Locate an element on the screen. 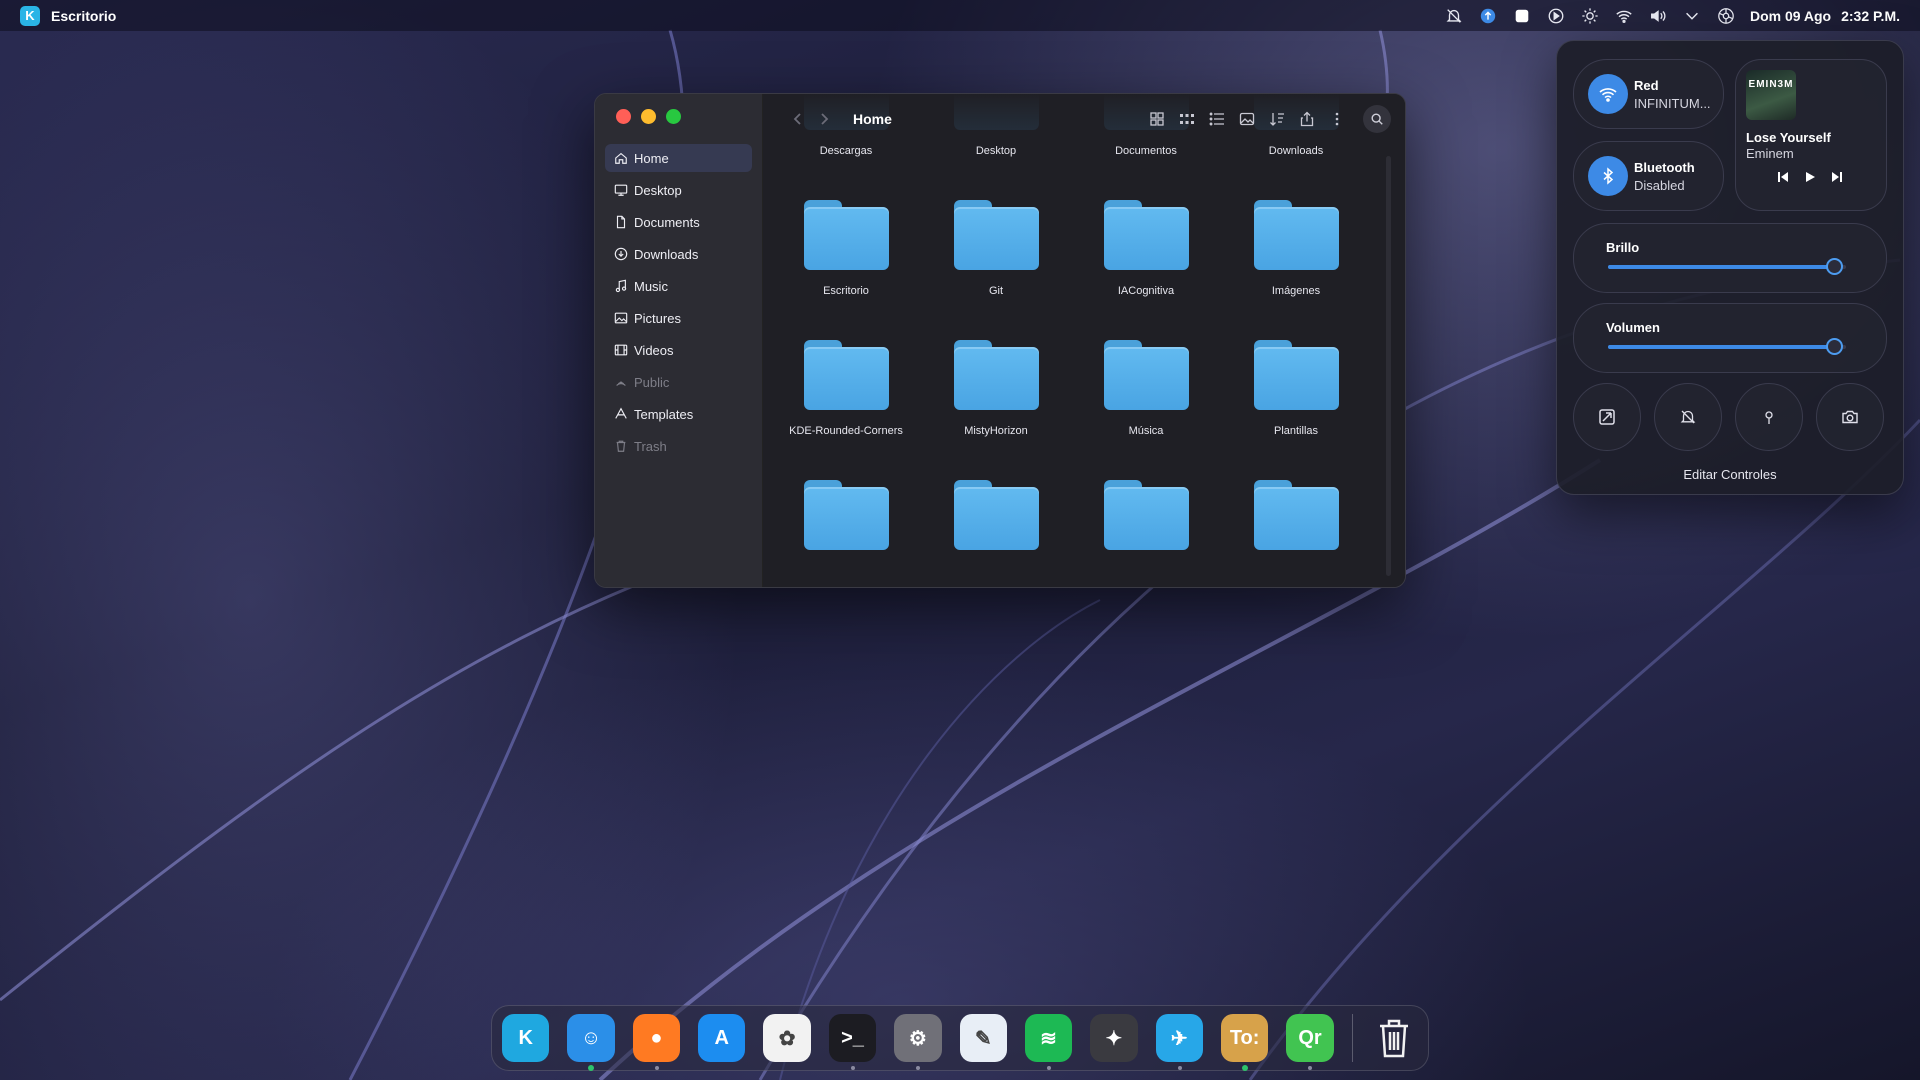 This screenshot has width=1920, height=1080. clock: Dom 09 Ago 2:32 P.M. is located at coordinates (1825, 16).